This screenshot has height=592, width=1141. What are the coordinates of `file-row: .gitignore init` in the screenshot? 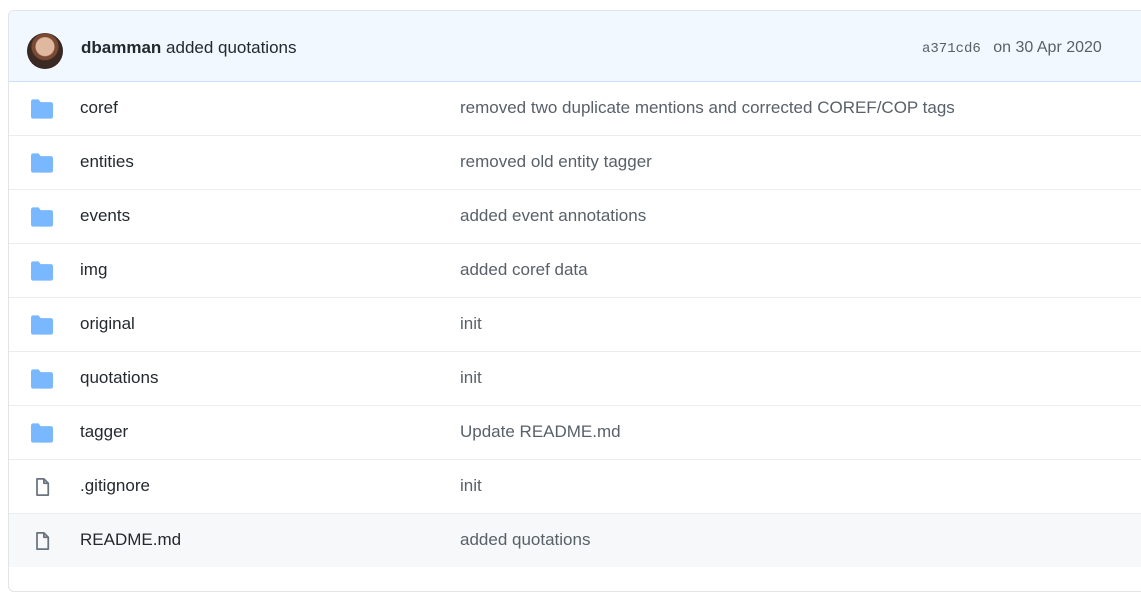 It's located at (575, 486).